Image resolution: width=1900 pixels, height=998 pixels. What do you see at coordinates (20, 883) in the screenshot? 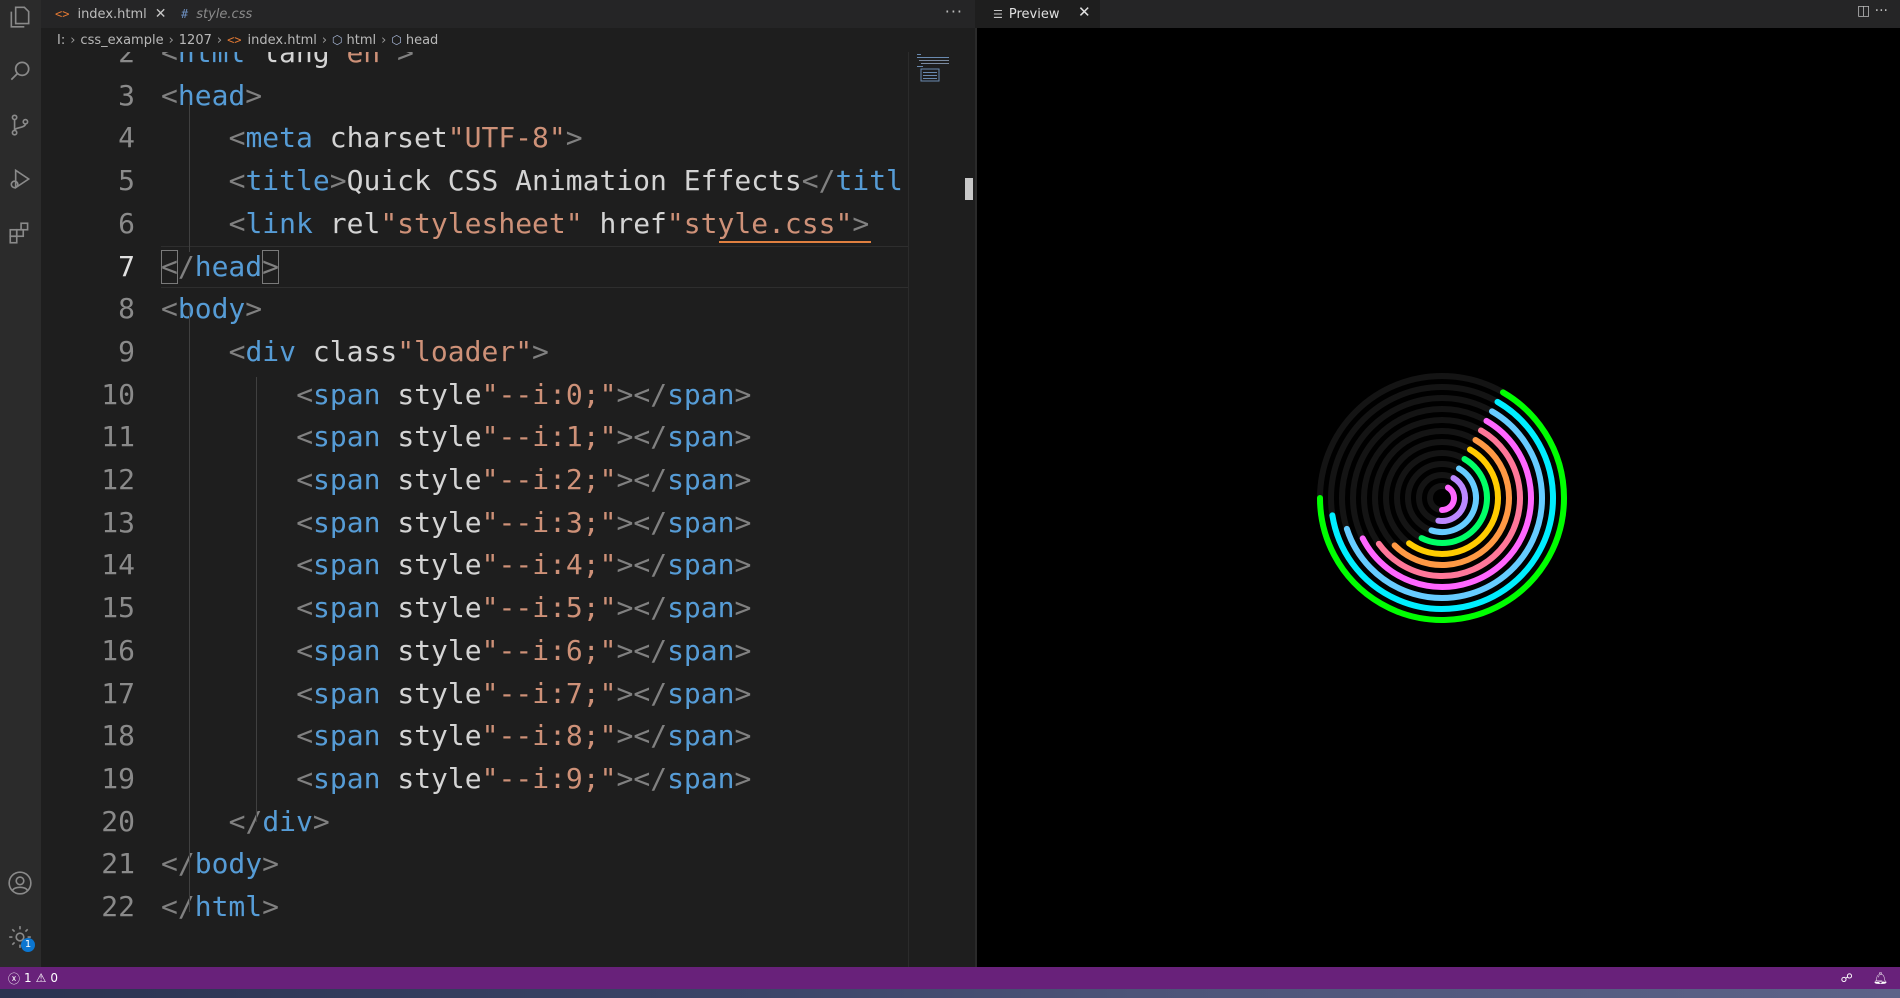
I see `account-icon` at bounding box center [20, 883].